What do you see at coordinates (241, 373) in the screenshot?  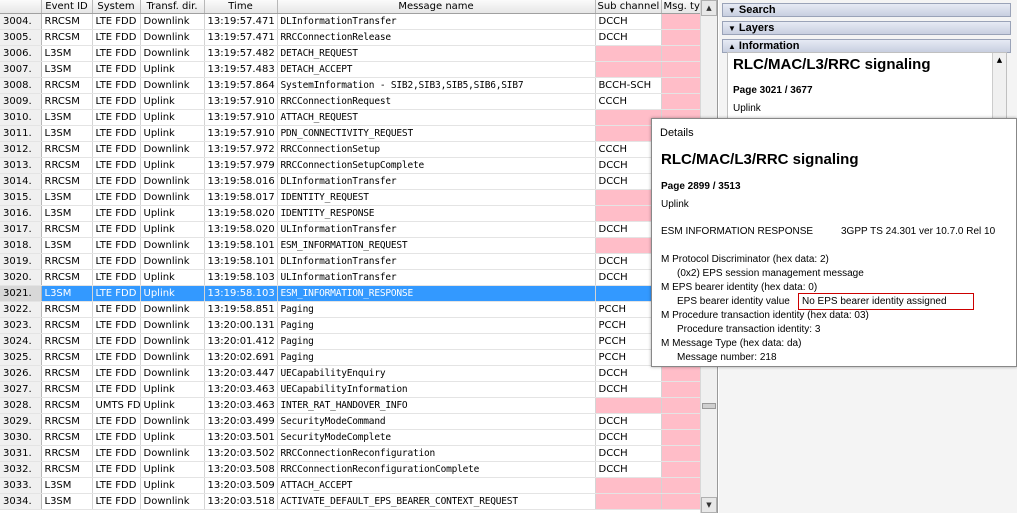 I see `cell-time: 13:20:03.447` at bounding box center [241, 373].